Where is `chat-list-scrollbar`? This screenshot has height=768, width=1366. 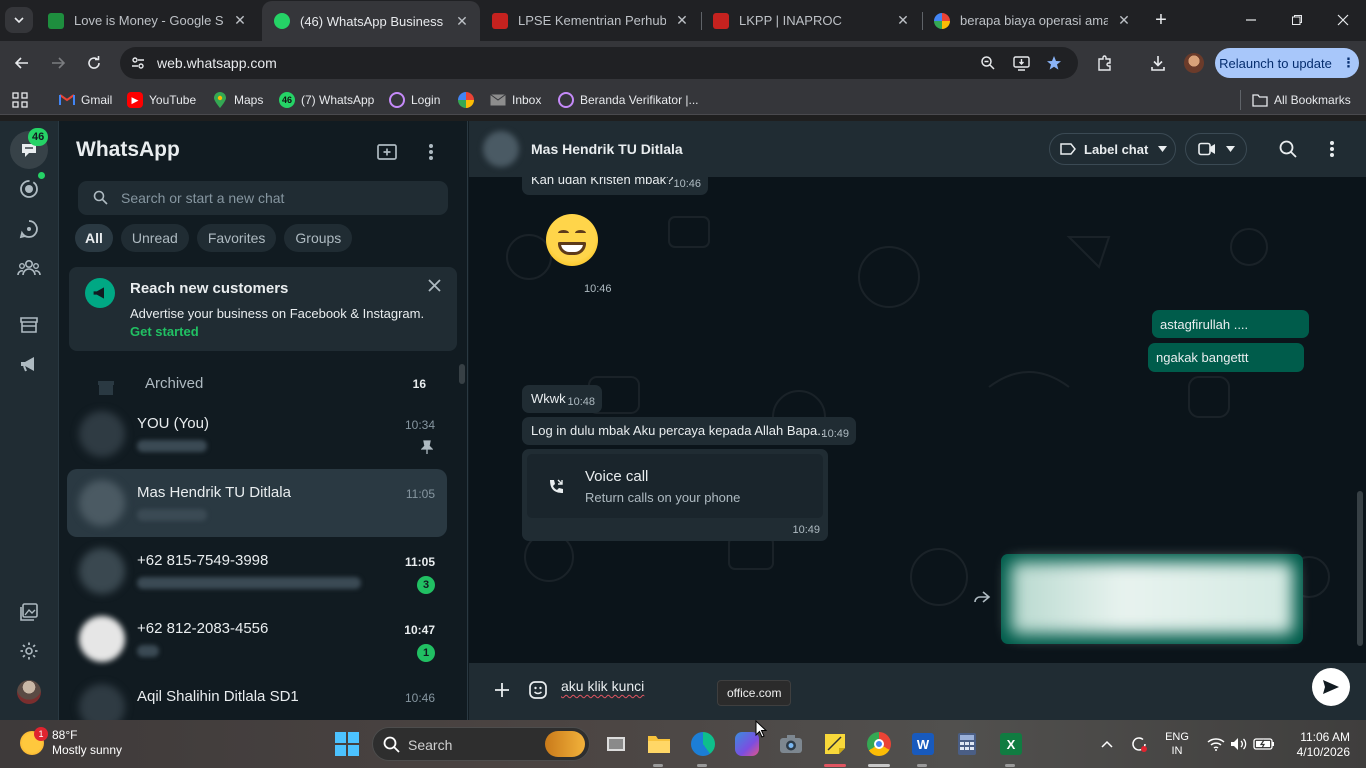 chat-list-scrollbar is located at coordinates (462, 374).